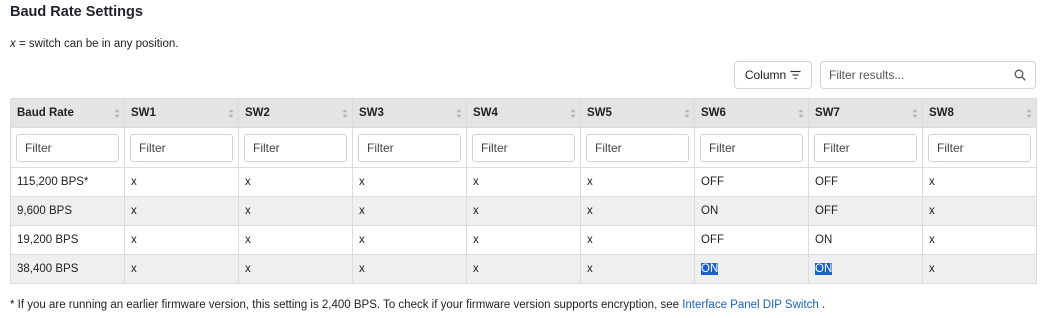 The height and width of the screenshot is (318, 1040). Describe the element at coordinates (822, 305) in the screenshot. I see `footnote-after: .` at that location.